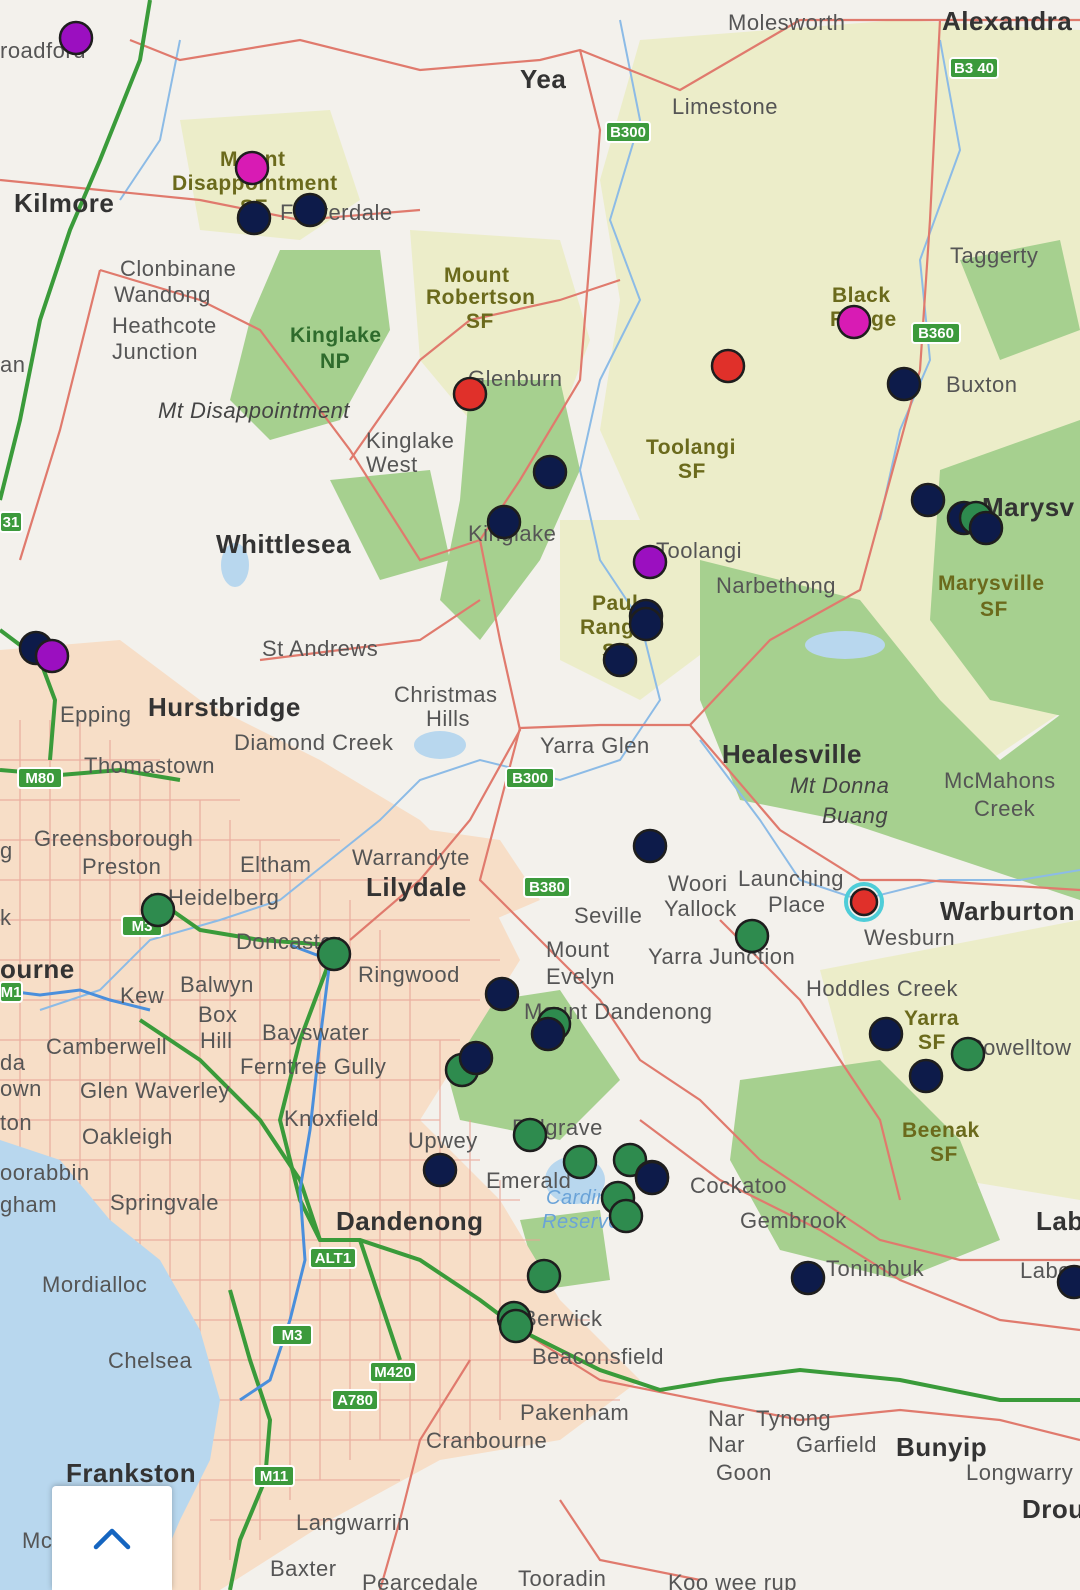  I want to click on svg-text: M11, so click(274, 1476).